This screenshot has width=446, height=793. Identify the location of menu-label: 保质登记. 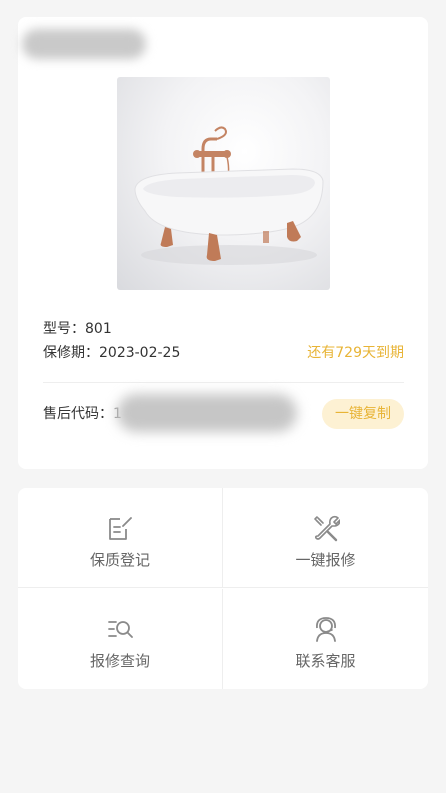
(119, 560).